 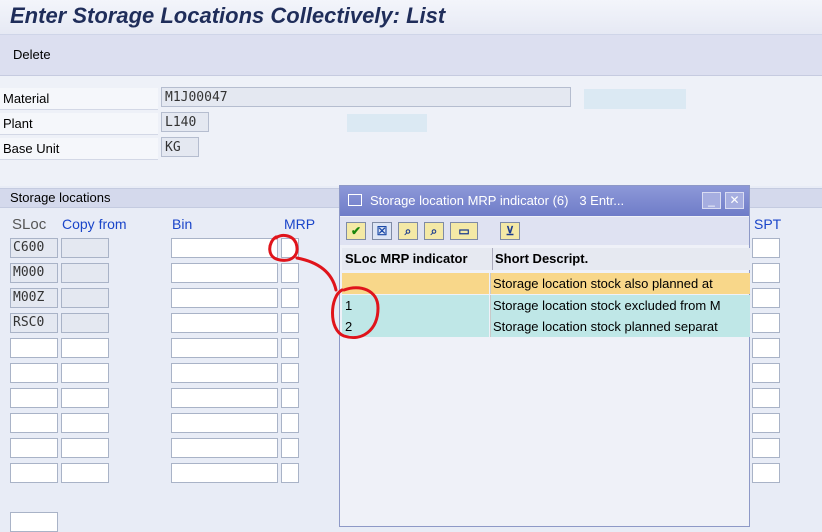 I want to click on annotation-circle-indicators, so click(x=355, y=312).